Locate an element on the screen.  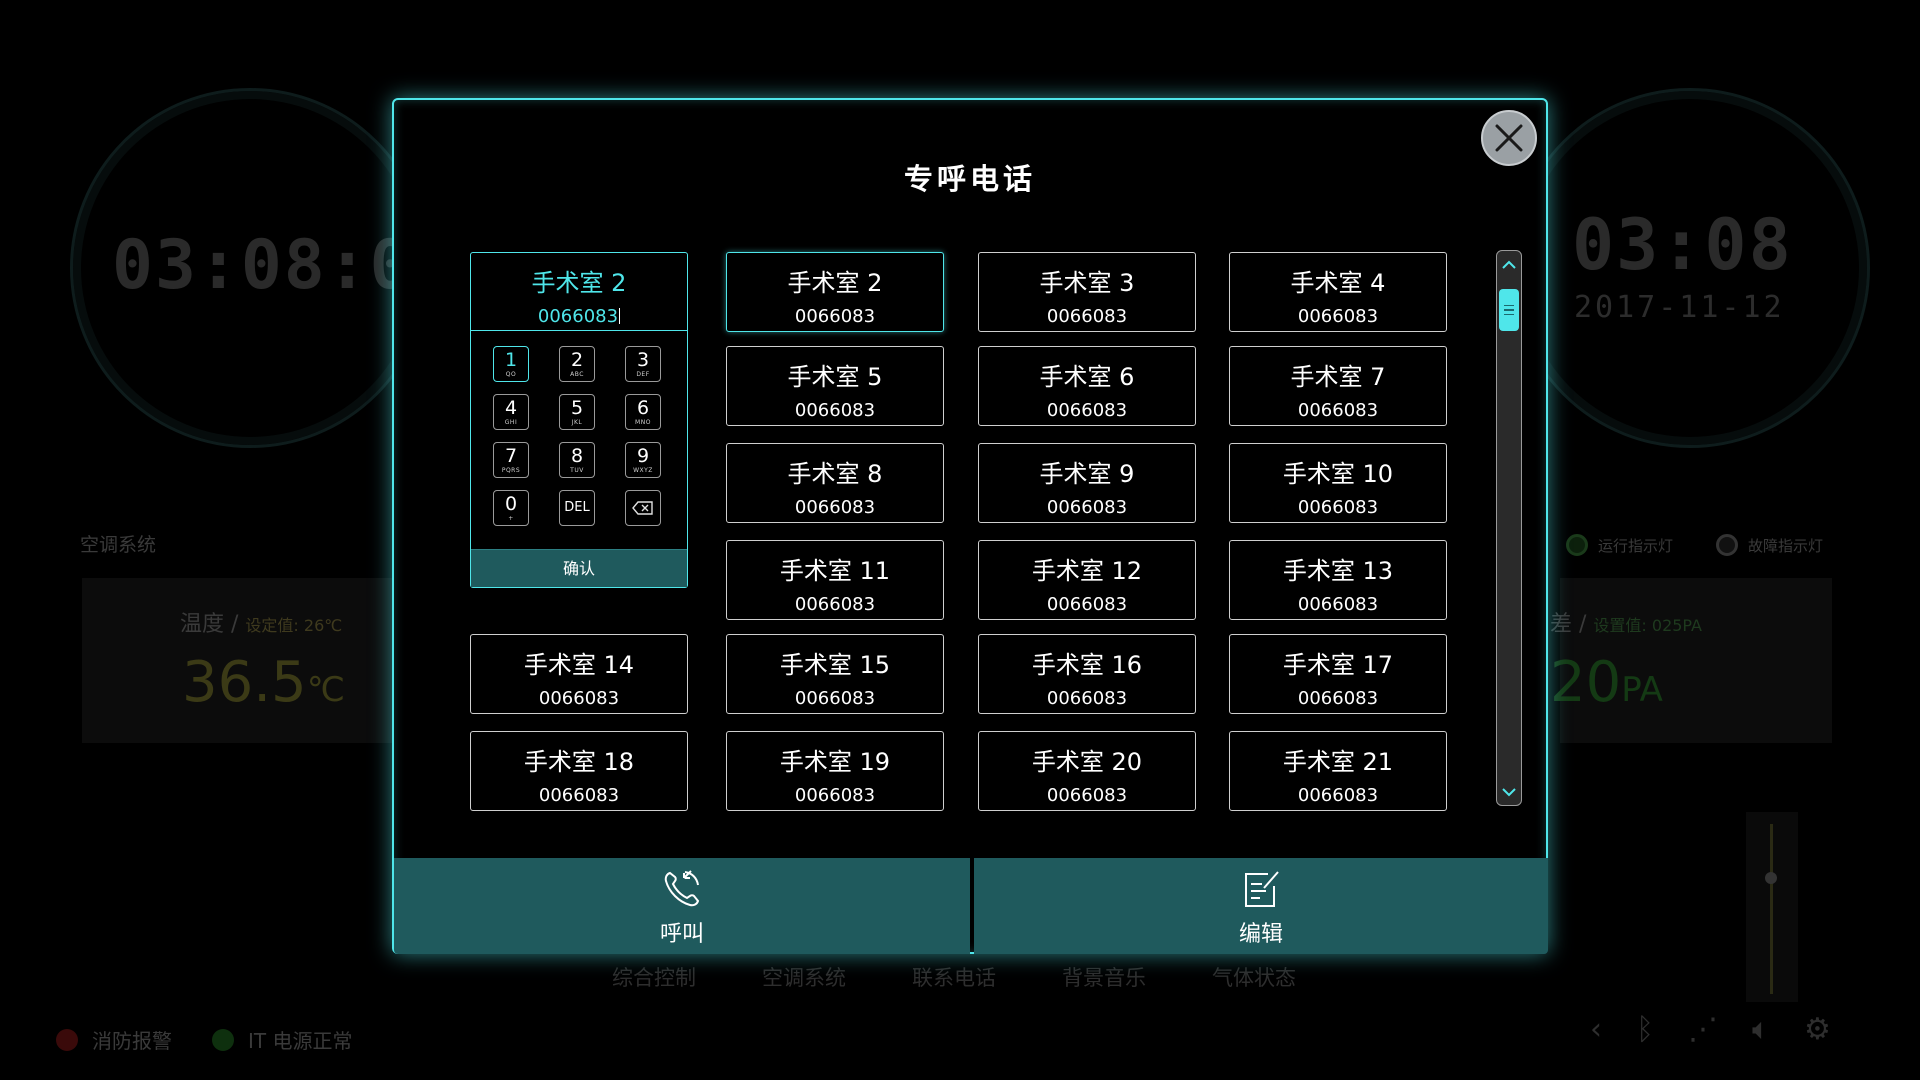
key-5: 5 JKL is located at coordinates (577, 412).